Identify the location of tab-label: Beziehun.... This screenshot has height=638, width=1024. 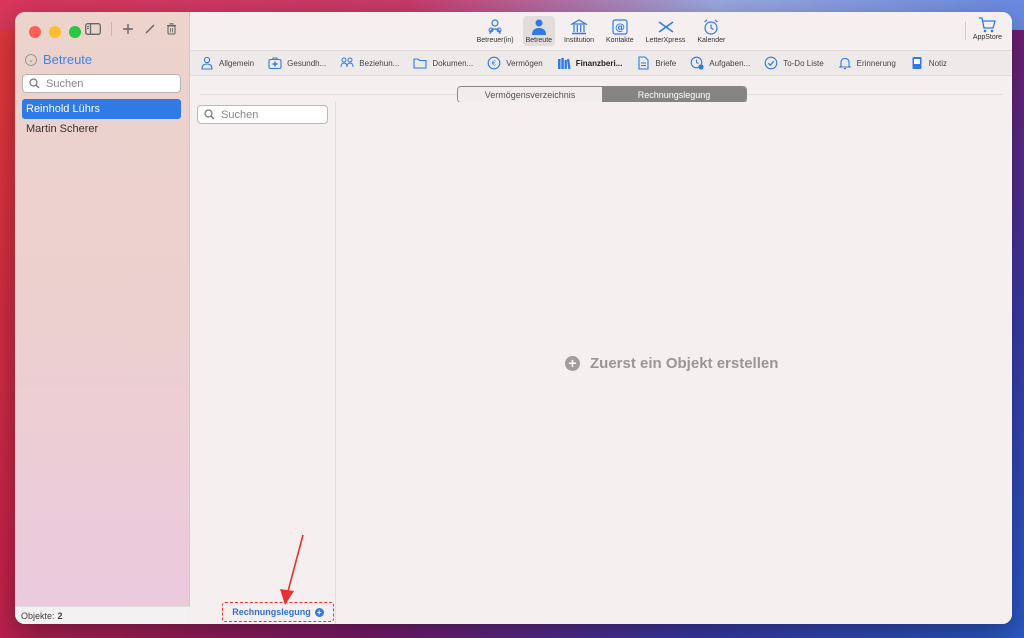
(379, 63).